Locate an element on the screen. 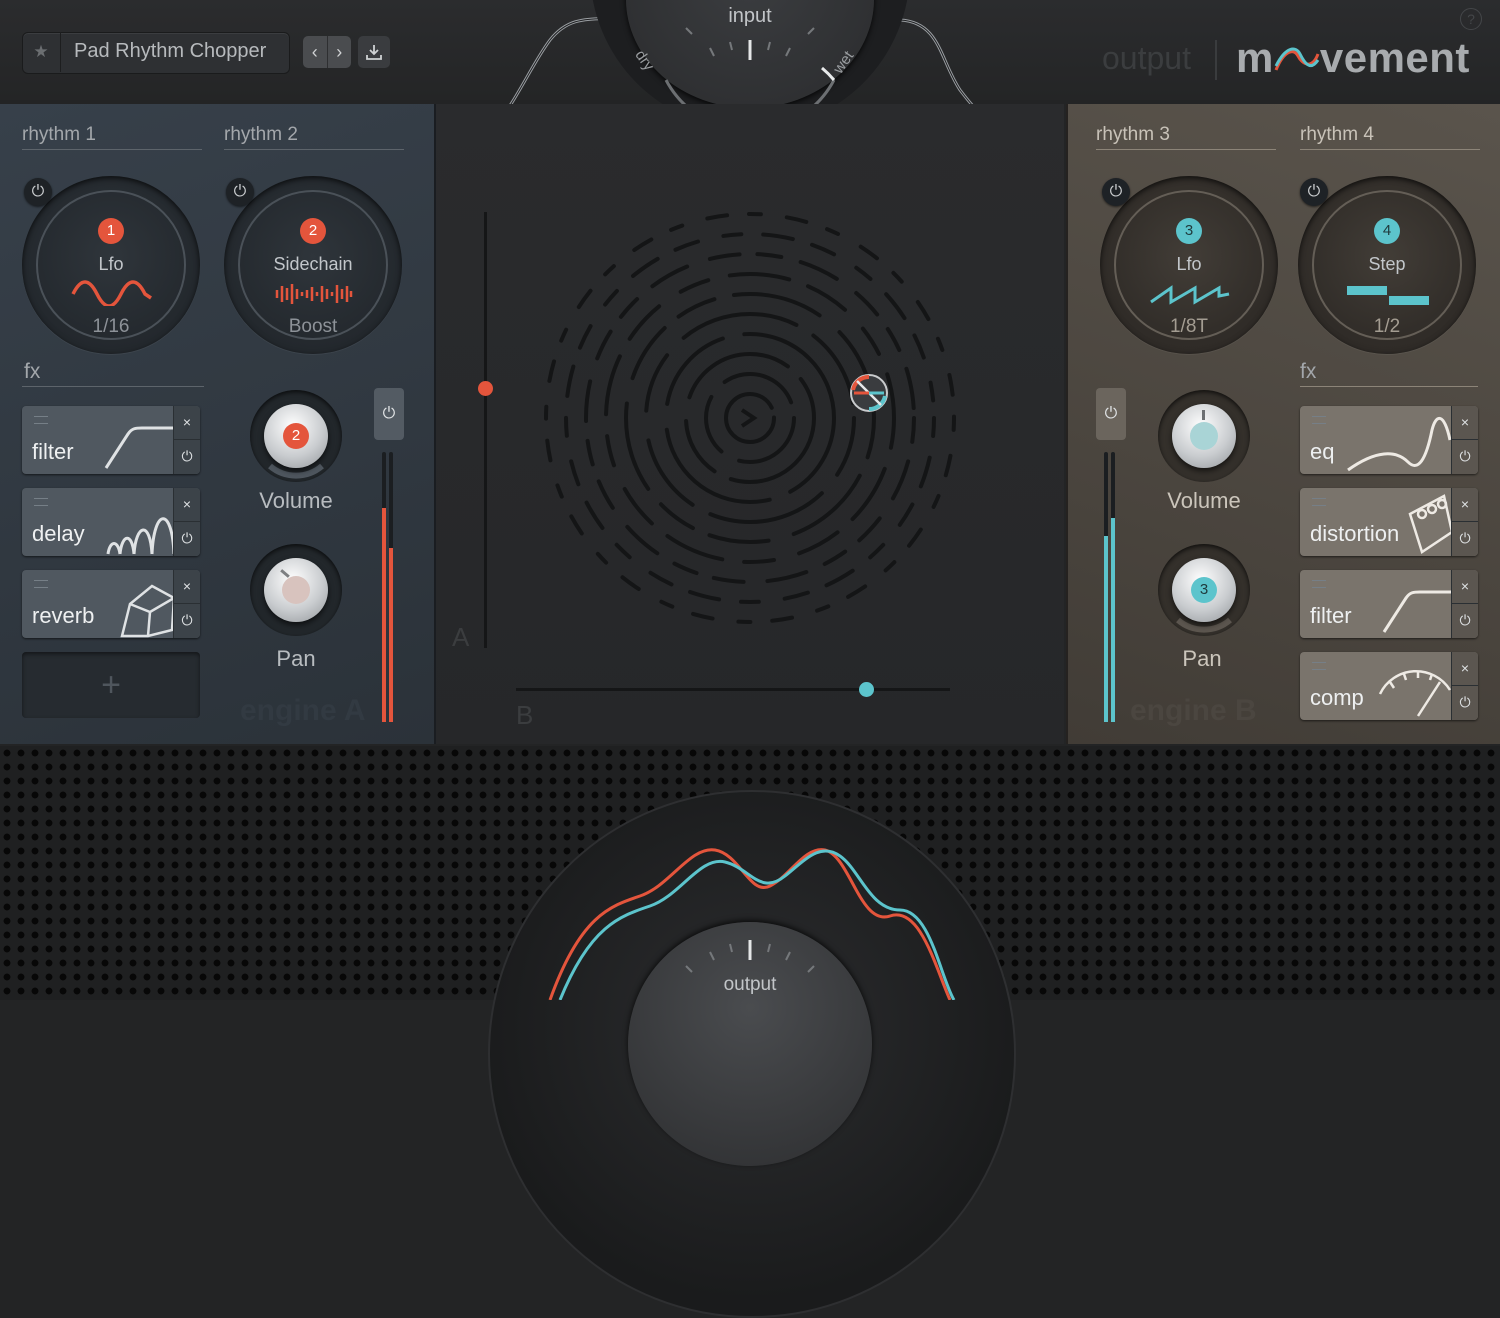 The height and width of the screenshot is (1318, 1500). step-sequence-icon is located at coordinates (1388, 295).